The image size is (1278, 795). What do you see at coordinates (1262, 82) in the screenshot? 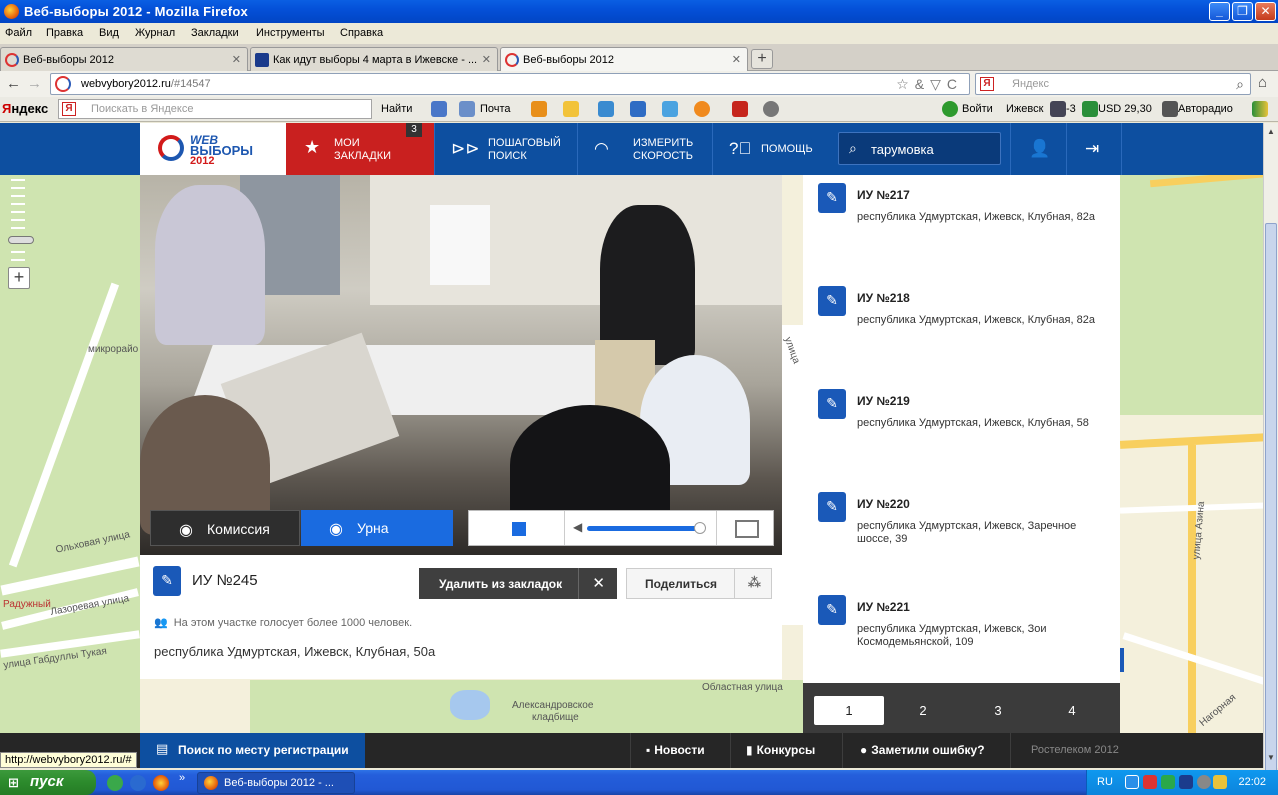
I see `home-icon: ⌂` at bounding box center [1262, 82].